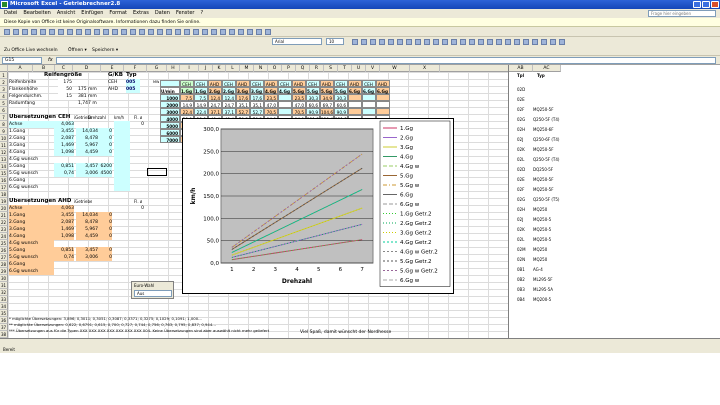 The image size is (720, 405). Describe the element at coordinates (4, 250) in the screenshot. I see `row-header: 26` at that location.